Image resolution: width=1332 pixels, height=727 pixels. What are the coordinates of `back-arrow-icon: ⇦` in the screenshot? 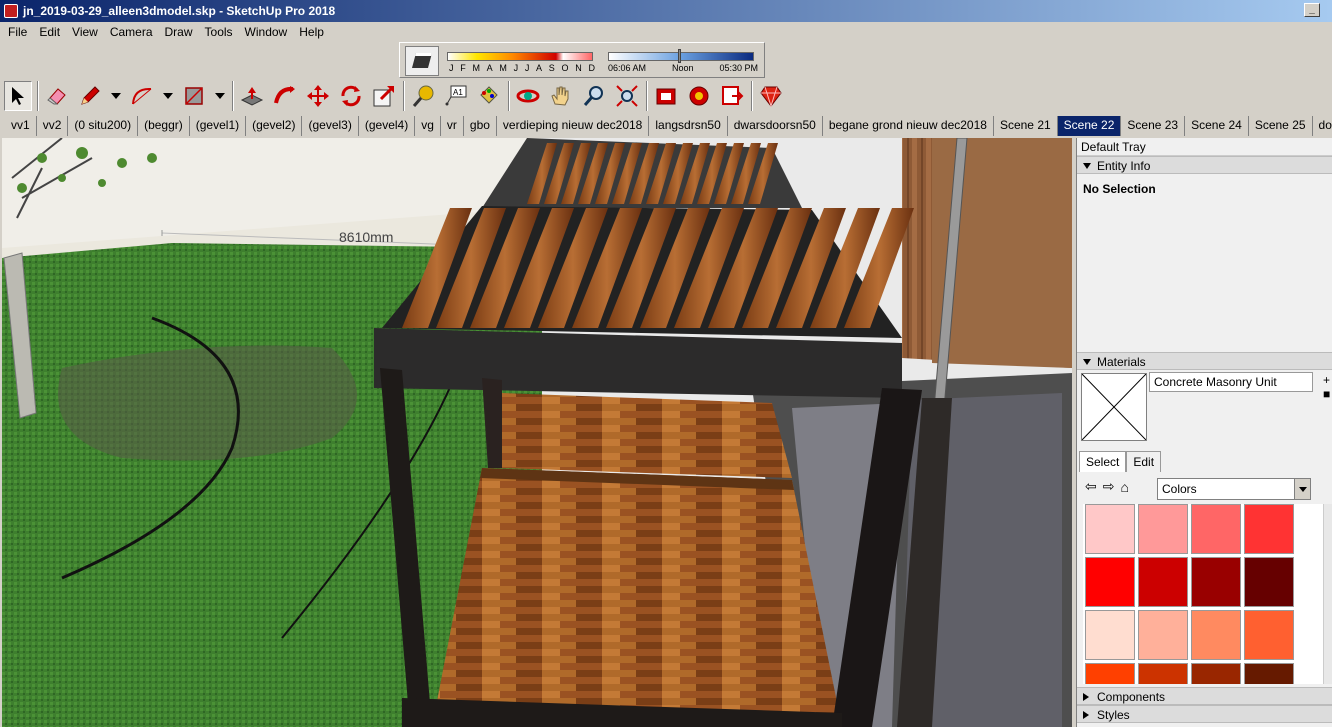 It's located at (1091, 486).